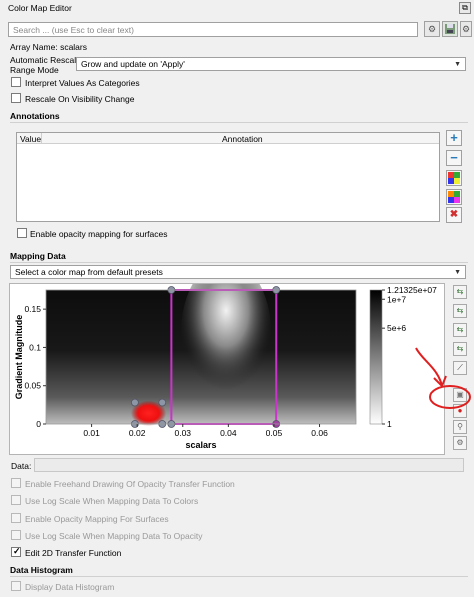 The width and height of the screenshot is (474, 597). Describe the element at coordinates (45, 60) in the screenshot. I see `rescale-label-line1: Automatic Rescale` at that location.